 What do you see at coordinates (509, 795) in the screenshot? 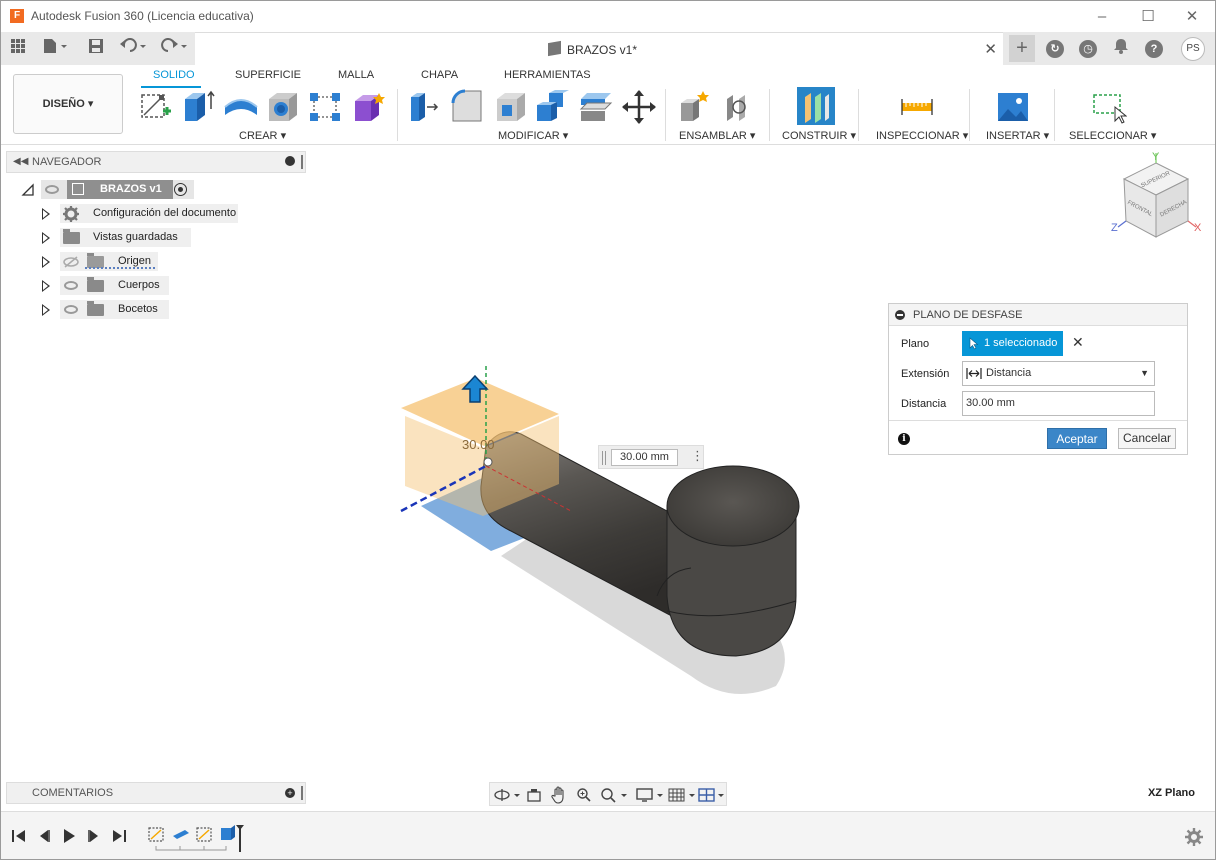
I see `orbit-icon` at bounding box center [509, 795].